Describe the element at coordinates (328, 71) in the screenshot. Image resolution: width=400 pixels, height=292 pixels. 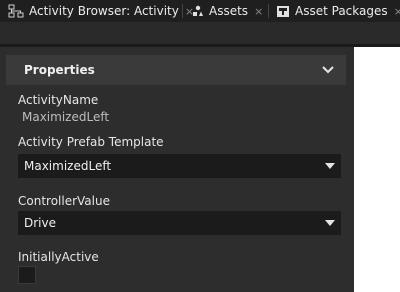
I see `chevron-down-icon` at that location.